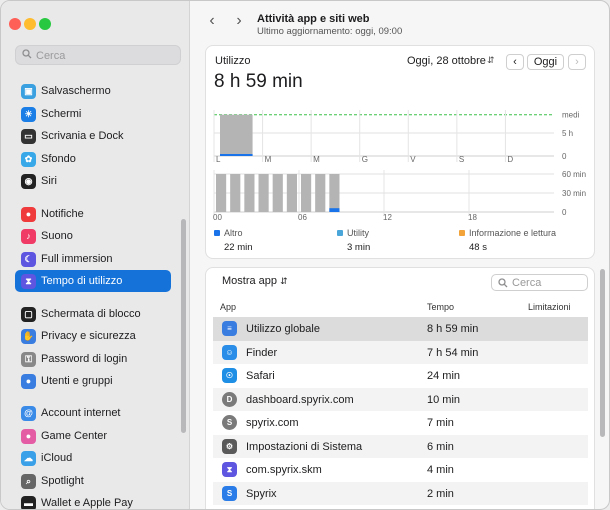 This screenshot has width=610, height=510. What do you see at coordinates (82, 281) in the screenshot?
I see `sidebar-item-label: Tempo di utilizzo` at bounding box center [82, 281].